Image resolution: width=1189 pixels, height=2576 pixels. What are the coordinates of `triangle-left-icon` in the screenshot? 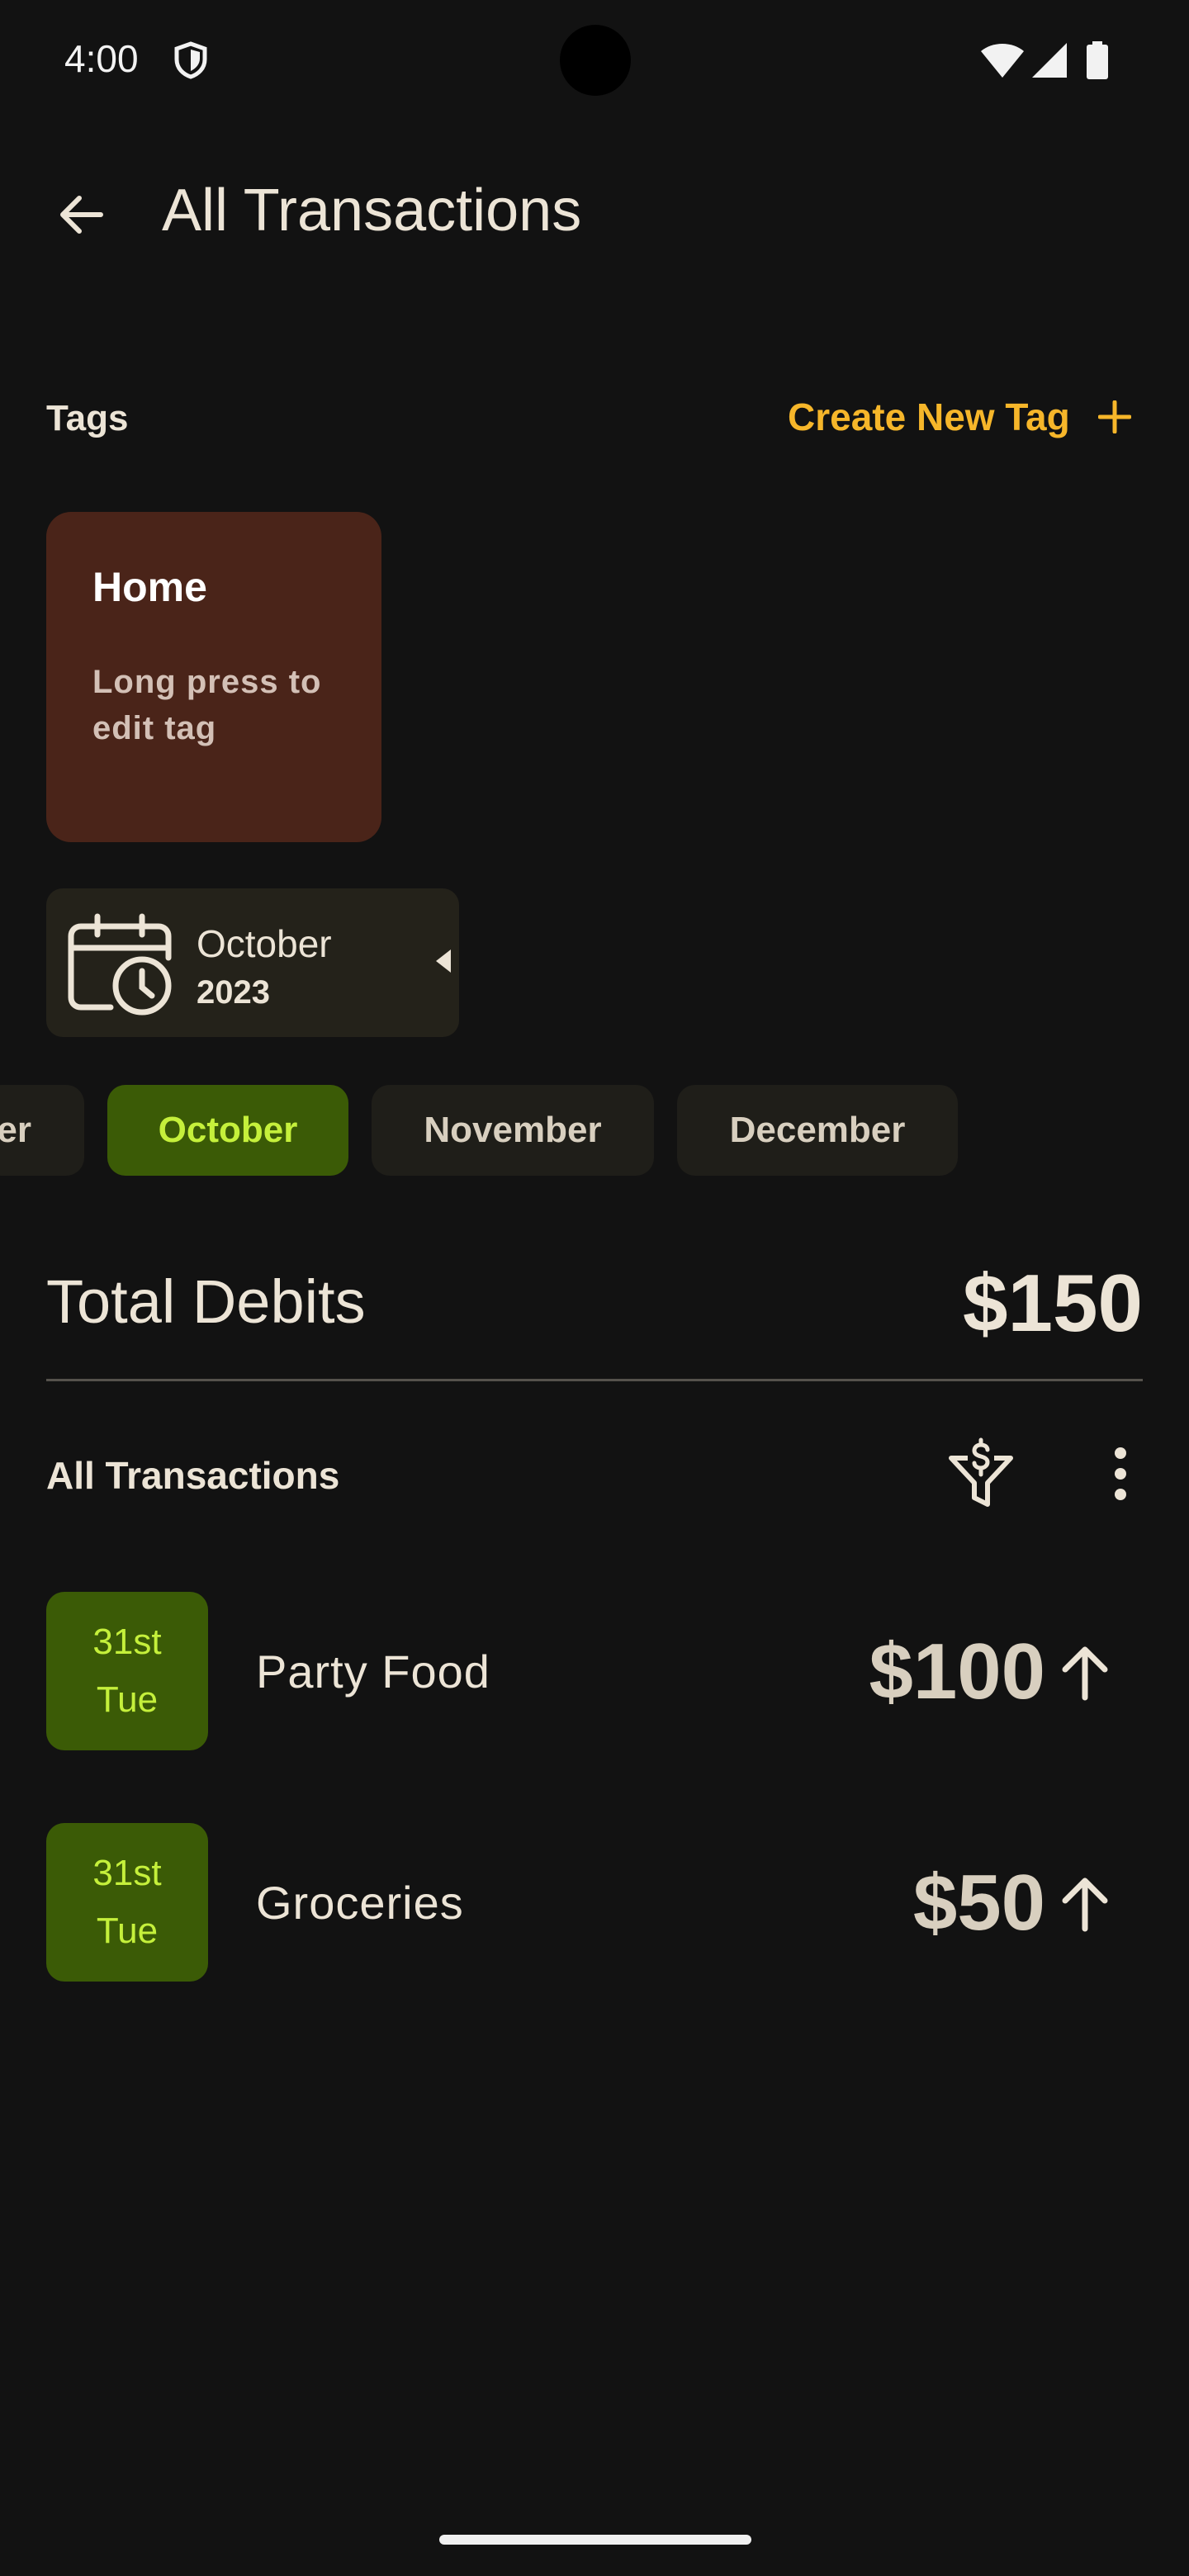 It's located at (443, 961).